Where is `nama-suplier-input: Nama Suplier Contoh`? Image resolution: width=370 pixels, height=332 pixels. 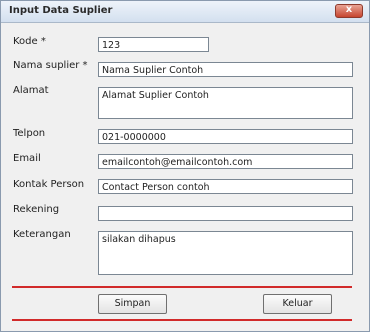
nama-suplier-input: Nama Suplier Contoh is located at coordinates (225, 69).